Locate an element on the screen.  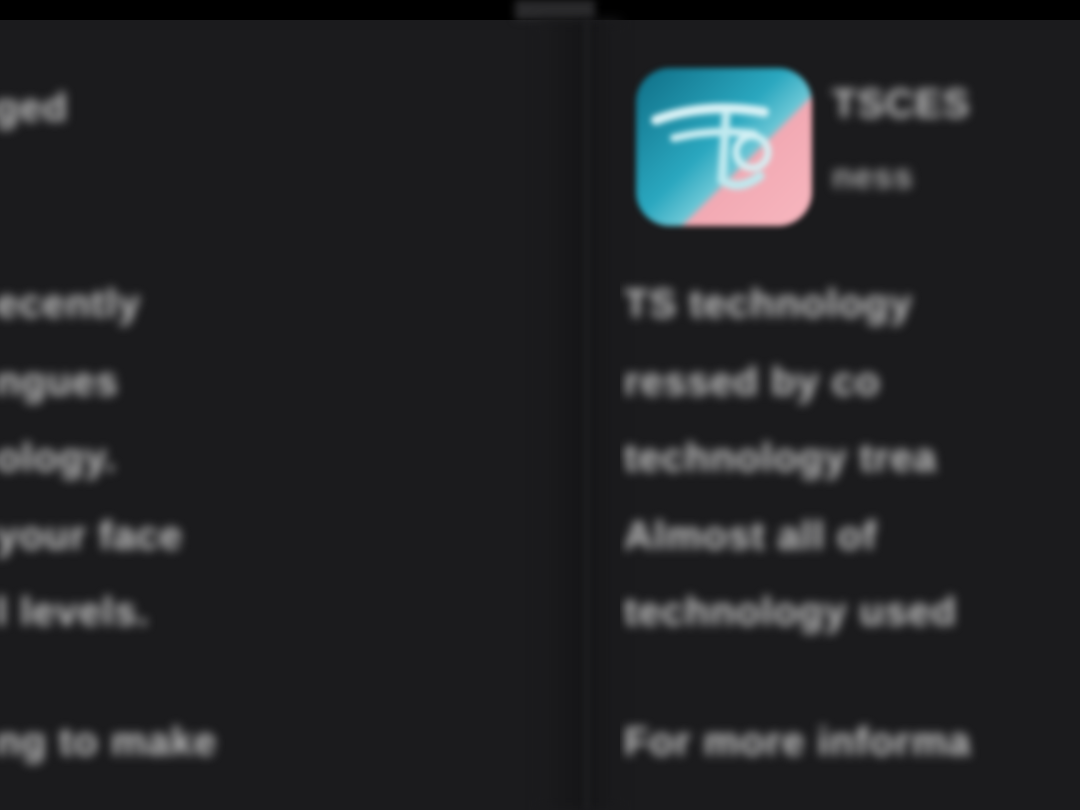
left-text-line: ng to make is located at coordinates (109, 742).